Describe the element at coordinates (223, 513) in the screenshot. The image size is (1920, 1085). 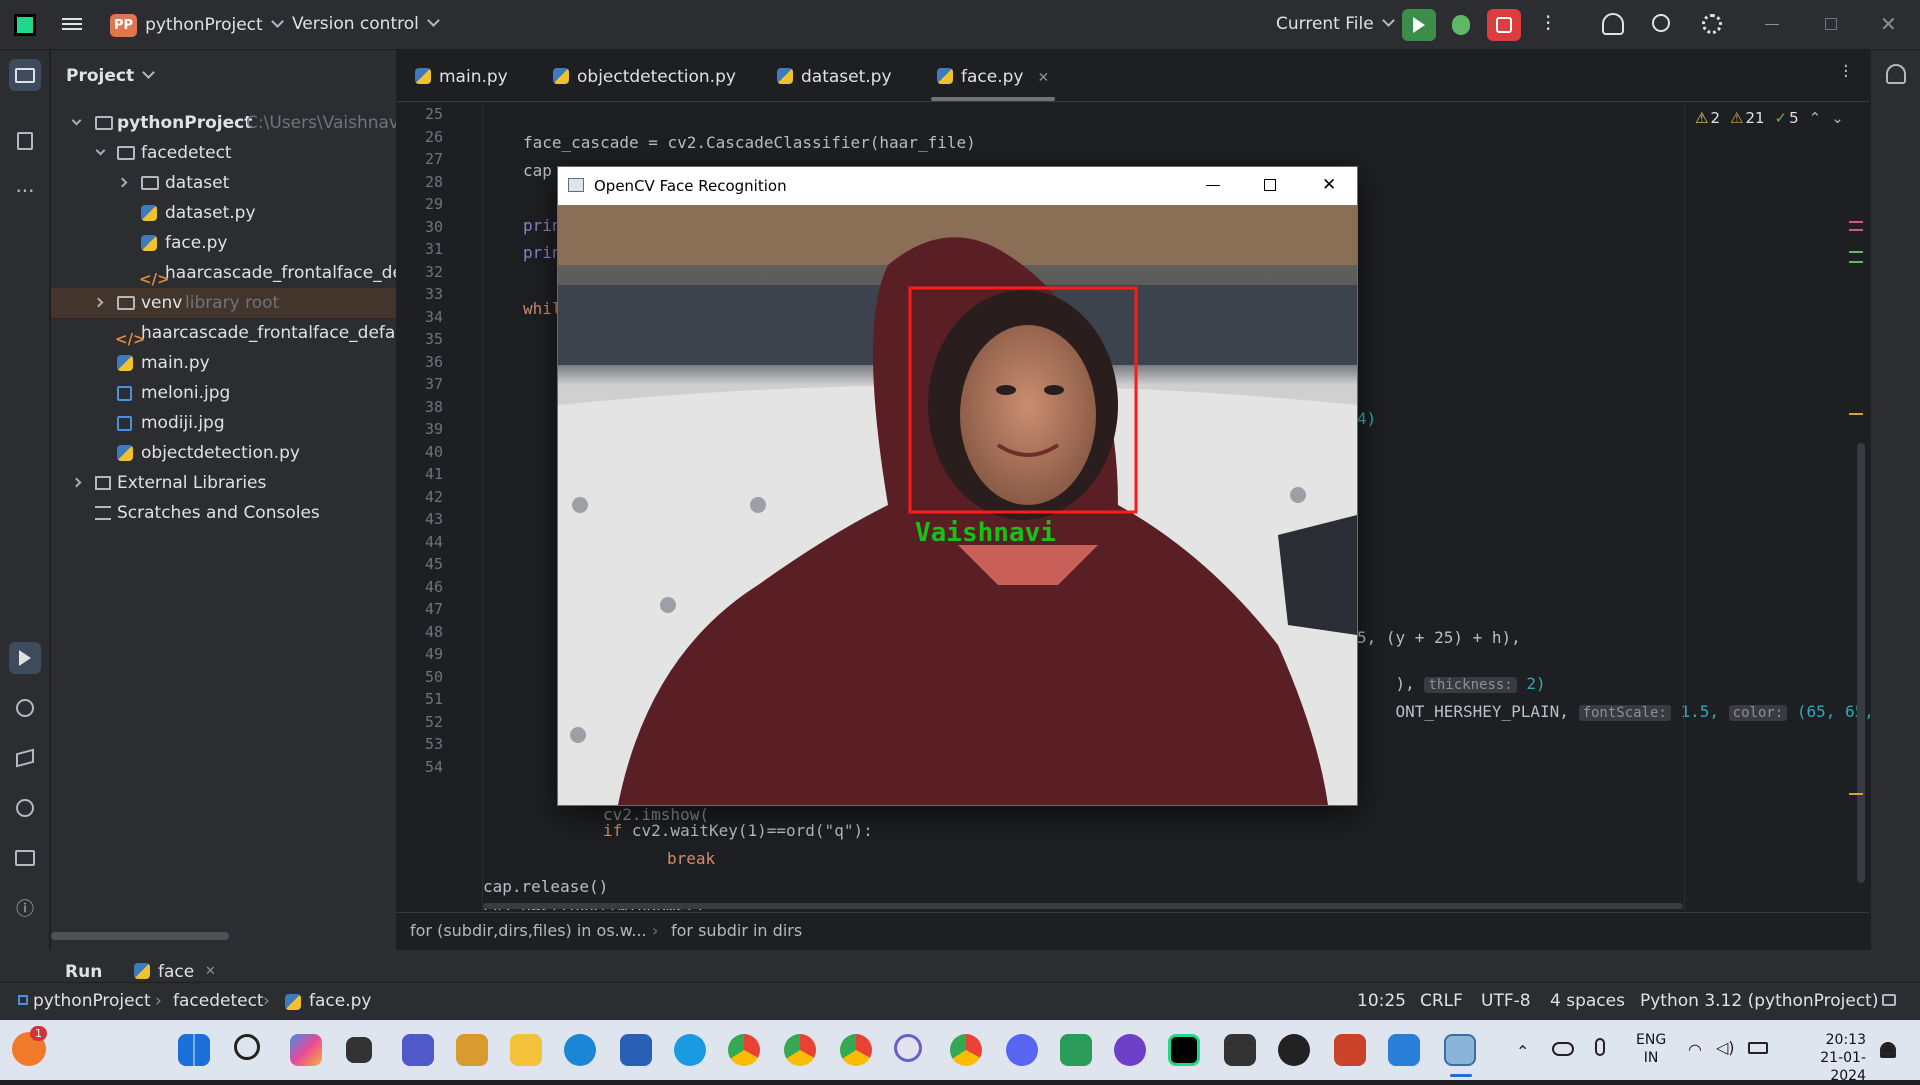
I see `tree-item-scratches: Scratches and Consoles` at that location.